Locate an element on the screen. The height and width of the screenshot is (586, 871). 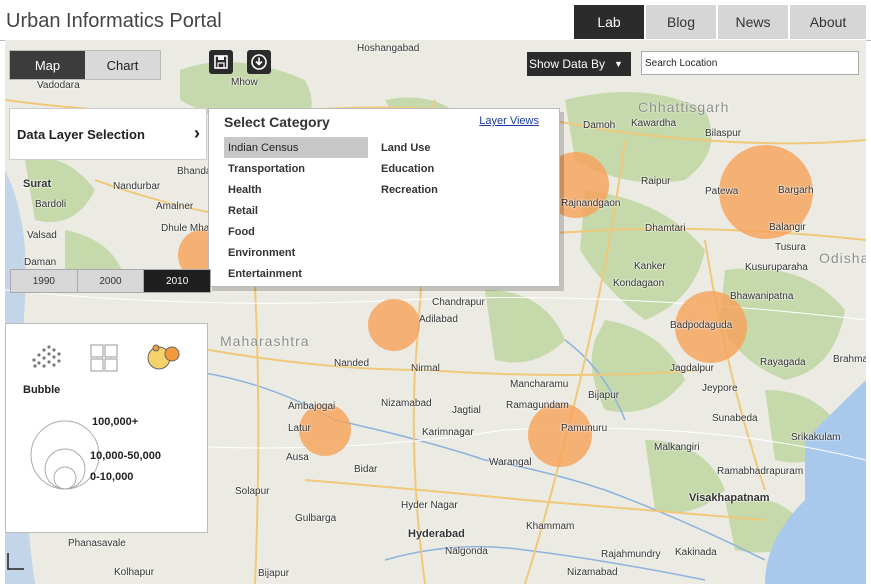
map-label: Raipur is located at coordinates (656, 181).